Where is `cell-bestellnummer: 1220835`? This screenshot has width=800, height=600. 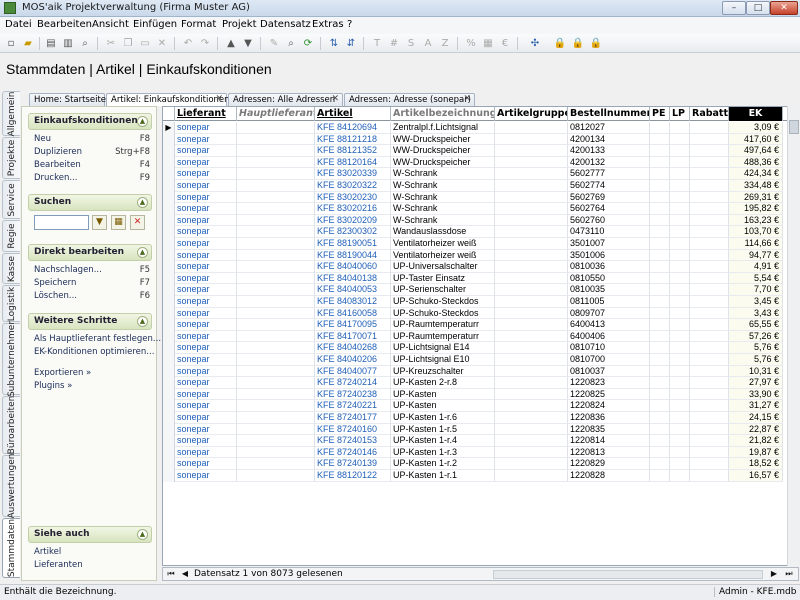 cell-bestellnummer: 1220835 is located at coordinates (609, 429).